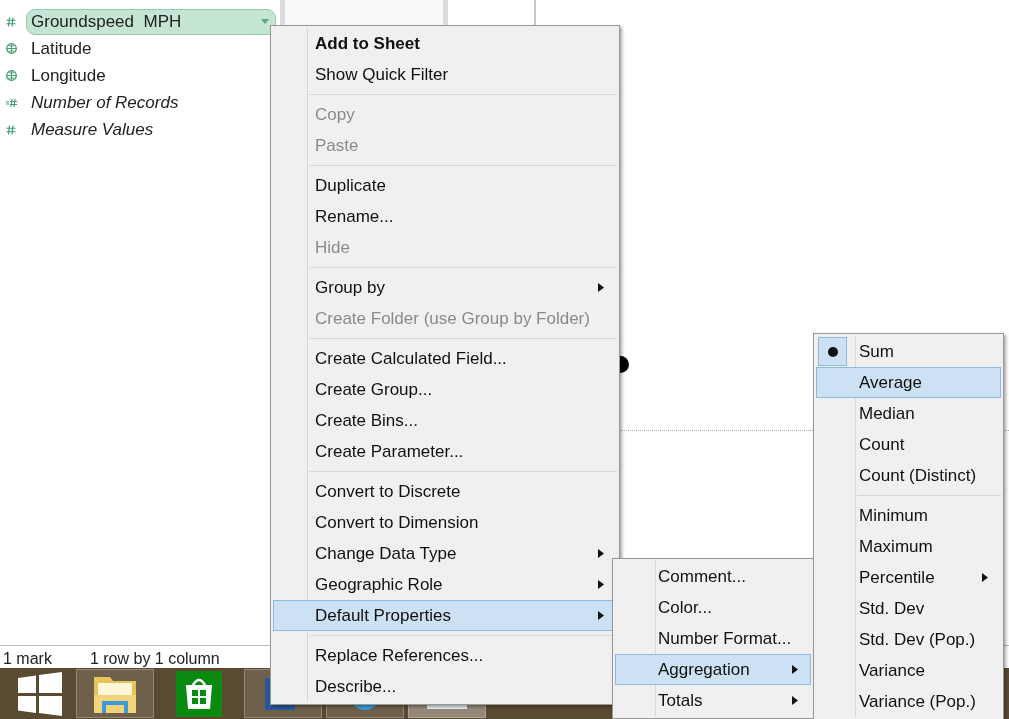  I want to click on mark-count: 1 mark, so click(27, 659).